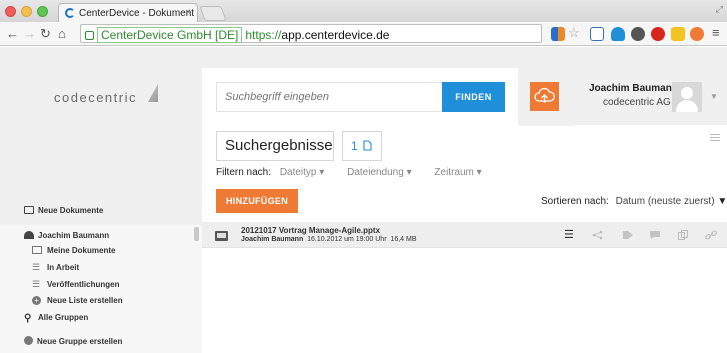 Image resolution: width=727 pixels, height=353 pixels. What do you see at coordinates (329, 97) in the screenshot?
I see `search-input` at bounding box center [329, 97].